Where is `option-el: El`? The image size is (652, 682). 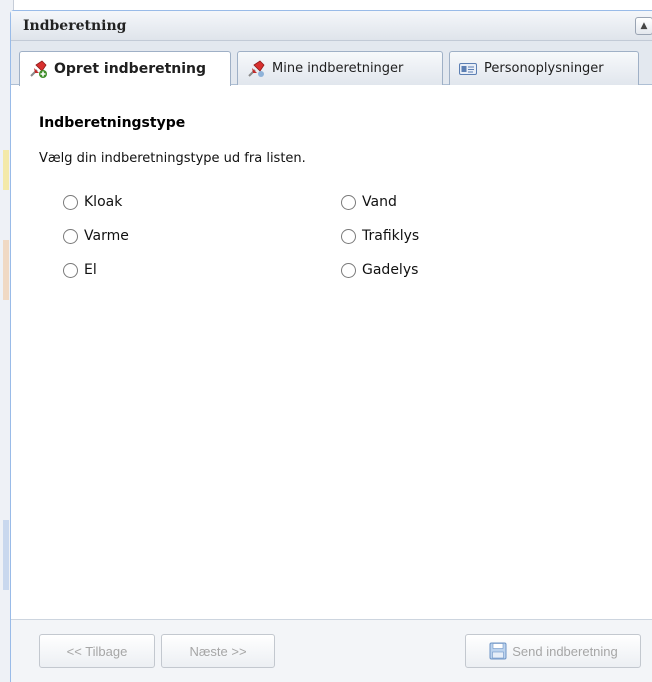 option-el: El is located at coordinates (80, 270).